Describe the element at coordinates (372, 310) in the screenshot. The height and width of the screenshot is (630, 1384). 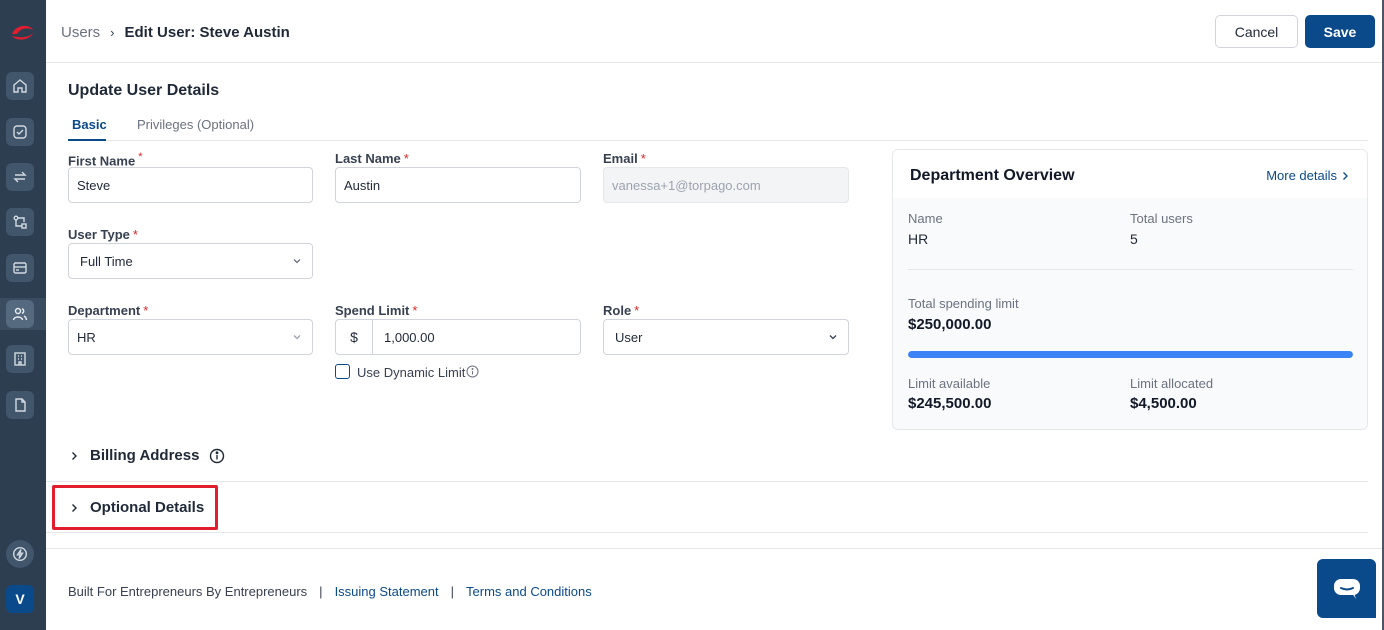
I see `spend-limit-label-text: Spend Limit` at that location.